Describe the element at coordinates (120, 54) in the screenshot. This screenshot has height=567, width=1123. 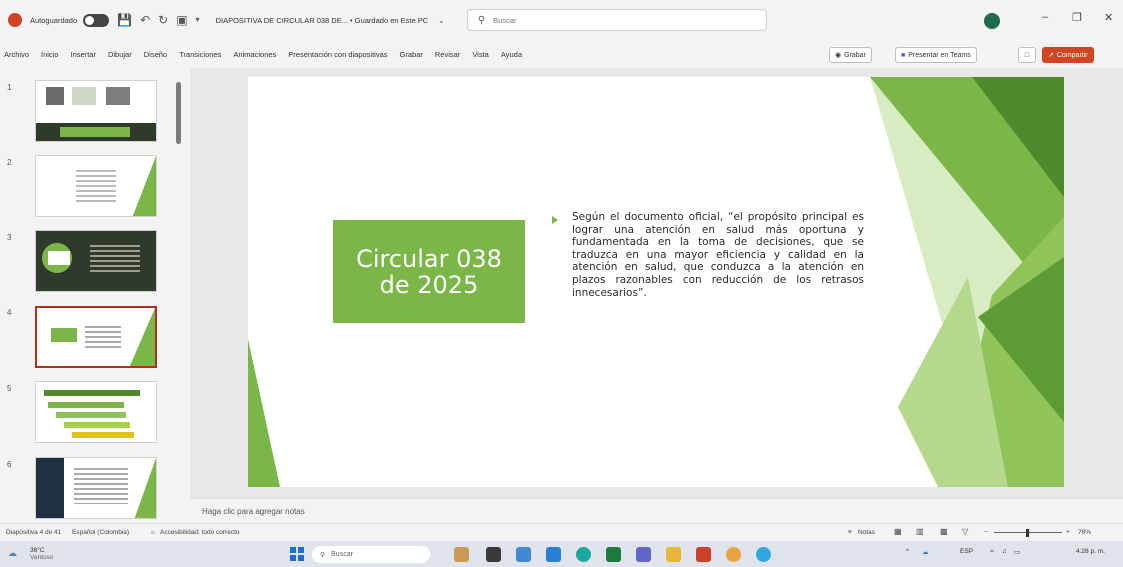
I see `tab-dibujar: Dibujar` at that location.